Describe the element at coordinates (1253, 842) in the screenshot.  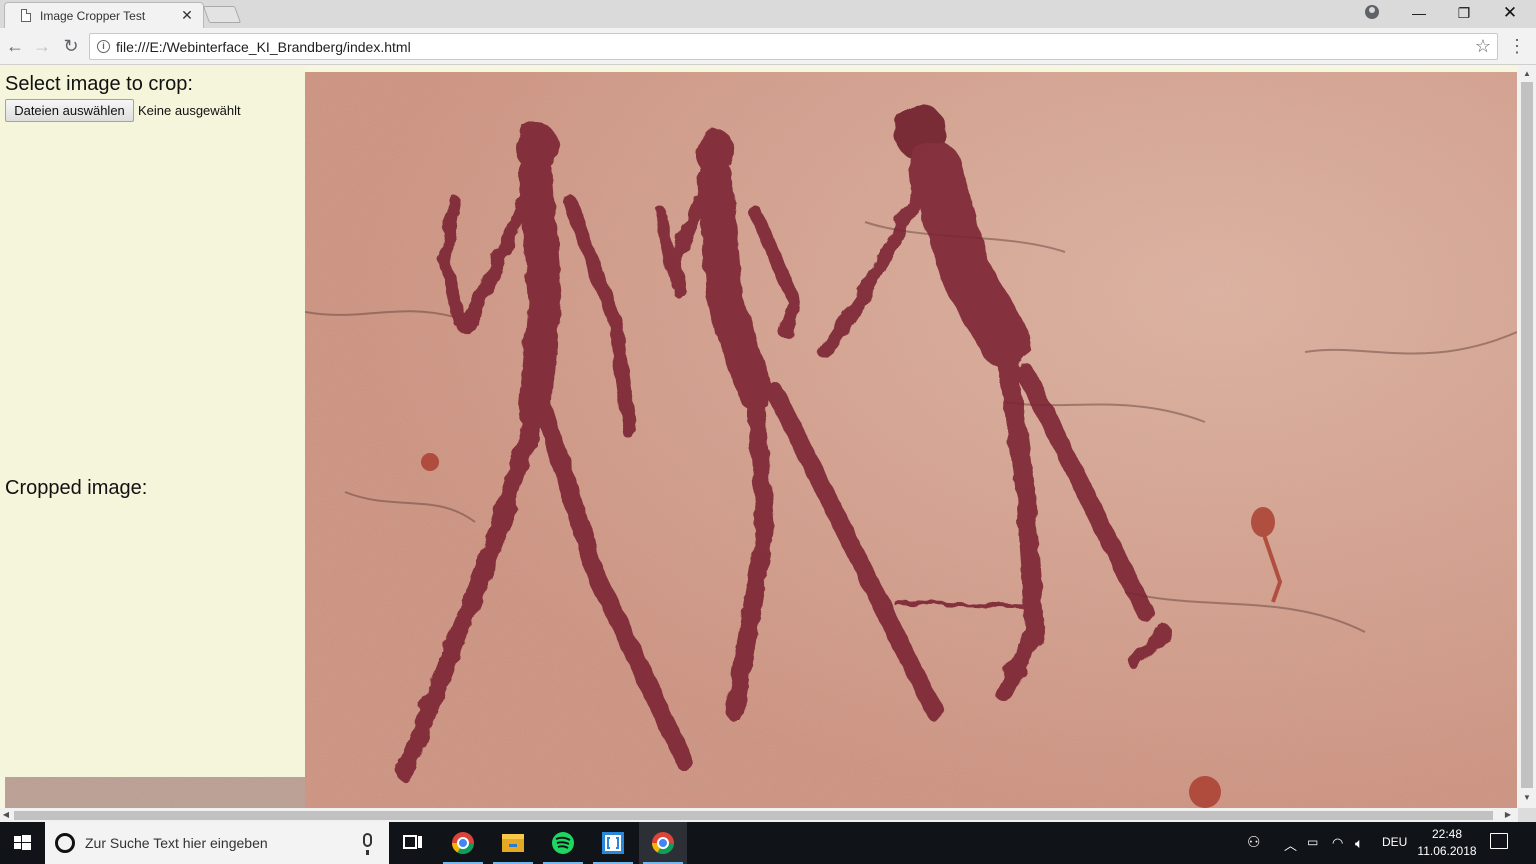
I see `people-icon: ⚇` at that location.